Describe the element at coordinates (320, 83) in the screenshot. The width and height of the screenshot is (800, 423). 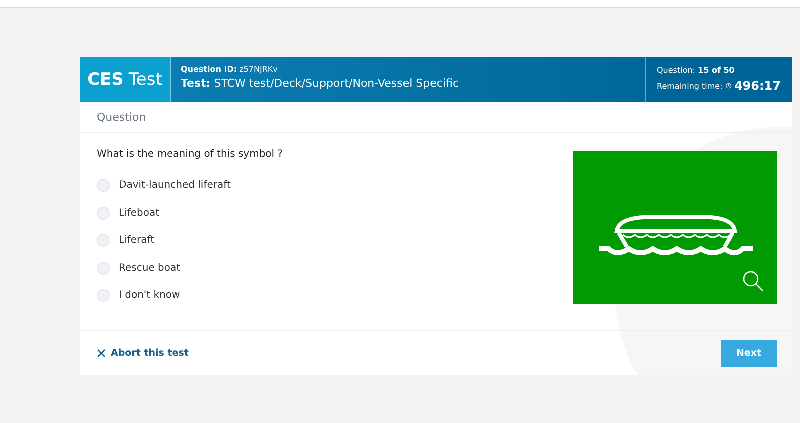
I see `test-path: Test: STCW test/Deck/Support/Non-Vessel Specific` at that location.